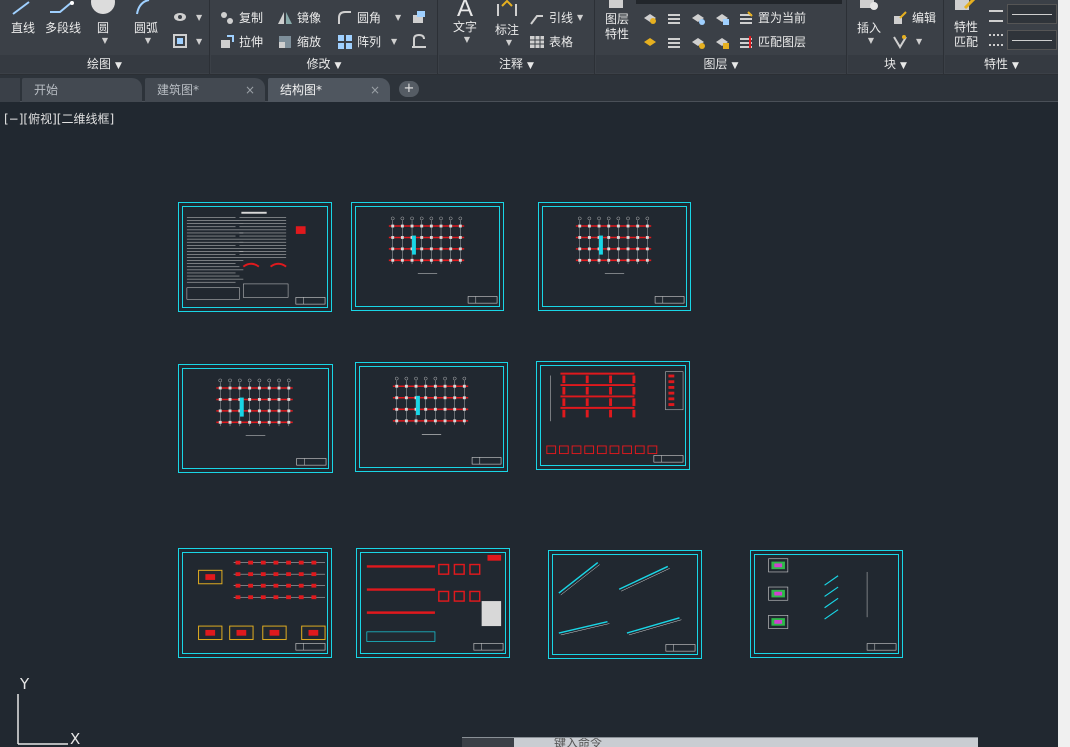 The width and height of the screenshot is (1070, 747). Describe the element at coordinates (62, 28) in the screenshot. I see `polyline-label: 多段线` at that location.